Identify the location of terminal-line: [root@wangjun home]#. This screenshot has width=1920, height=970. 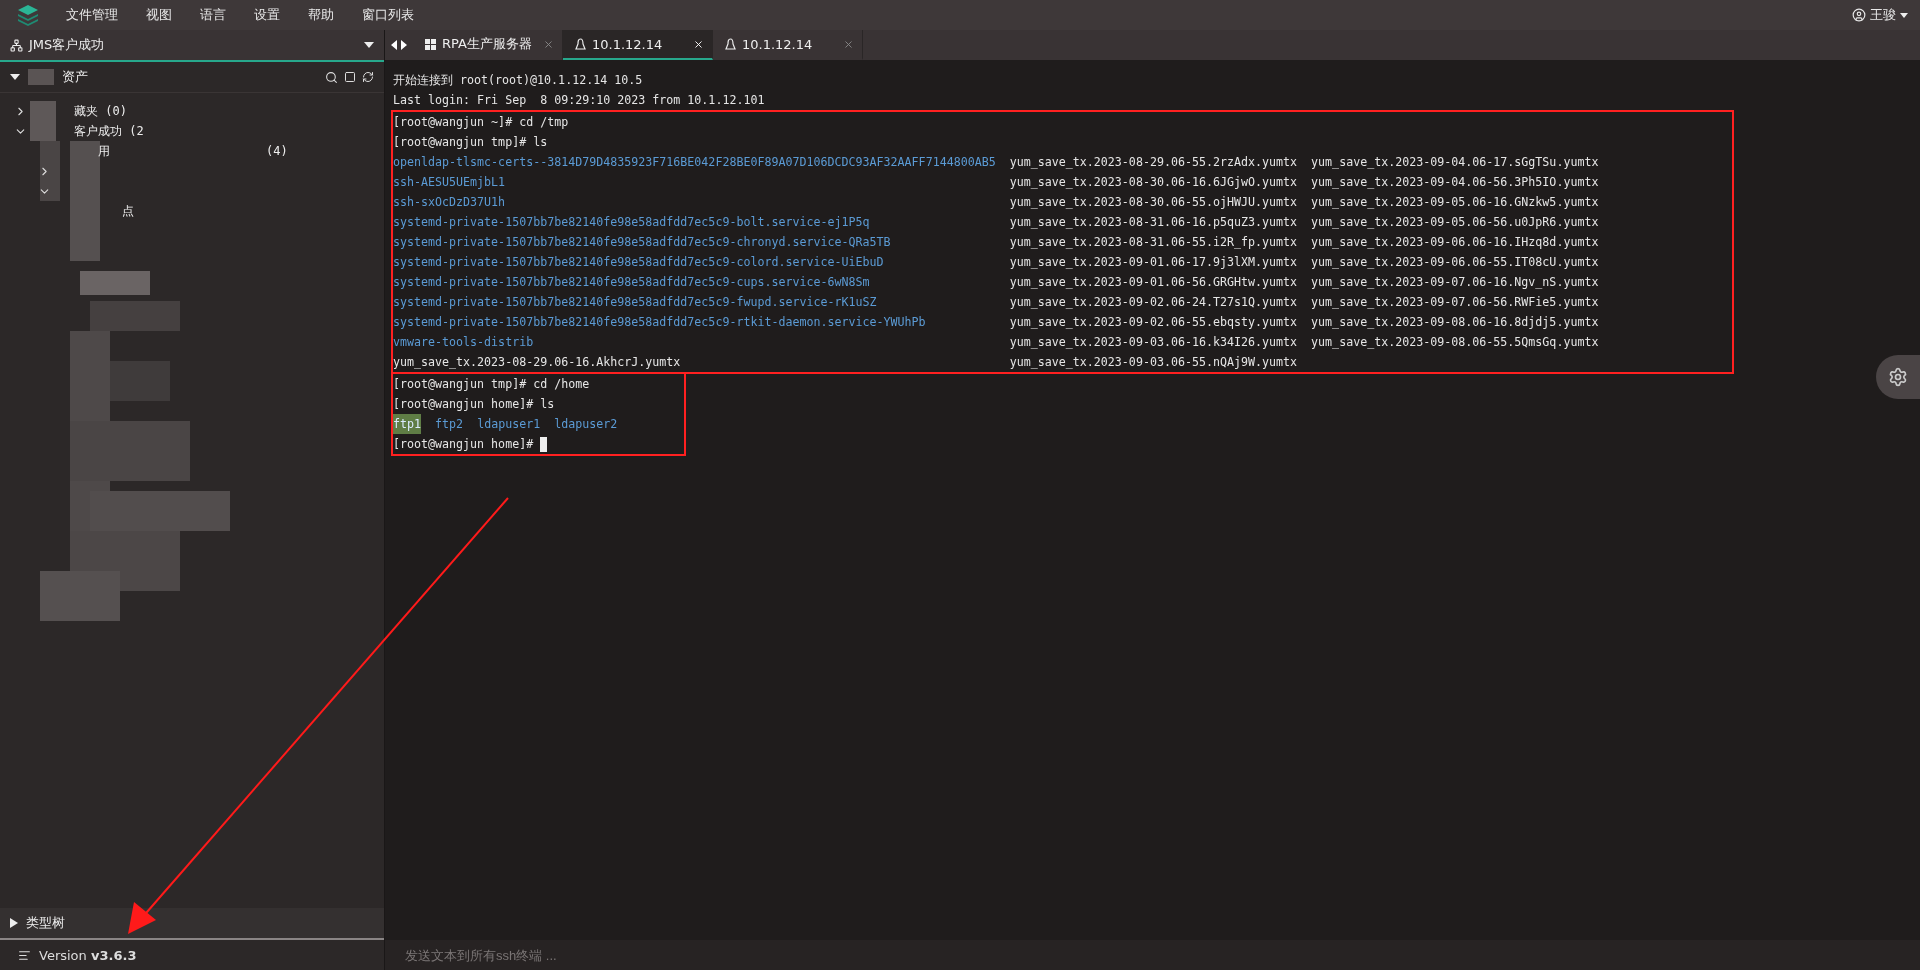
(464, 444).